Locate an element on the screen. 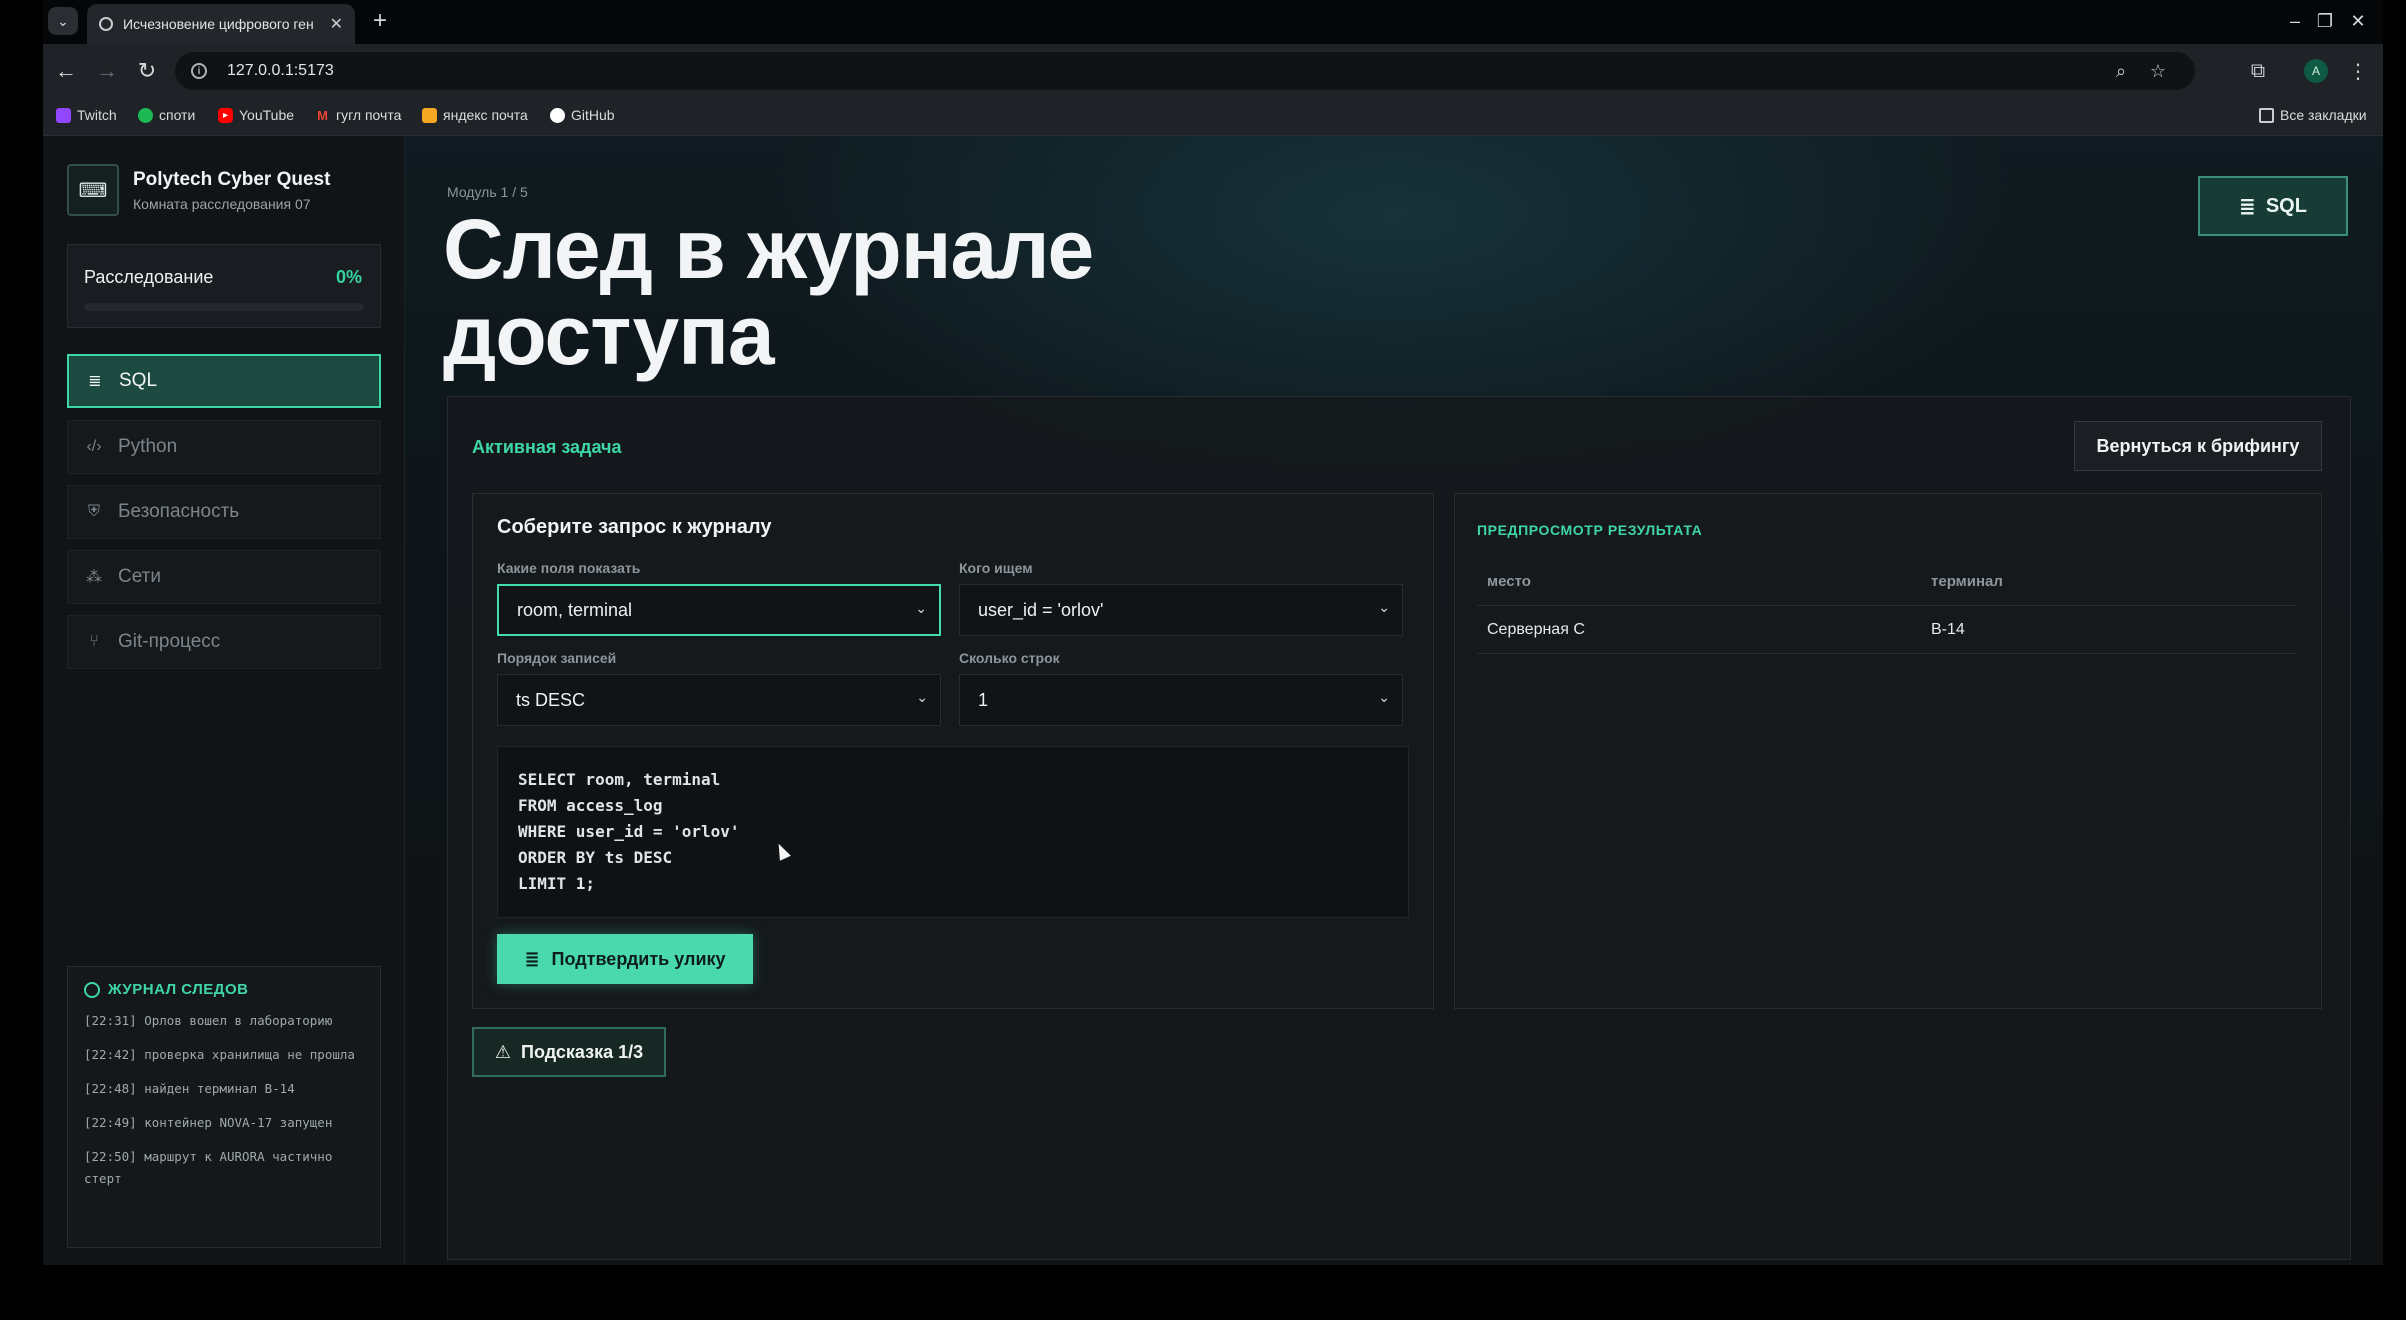 The width and height of the screenshot is (2406, 1320). bookmark-spotify: споти is located at coordinates (166, 115).